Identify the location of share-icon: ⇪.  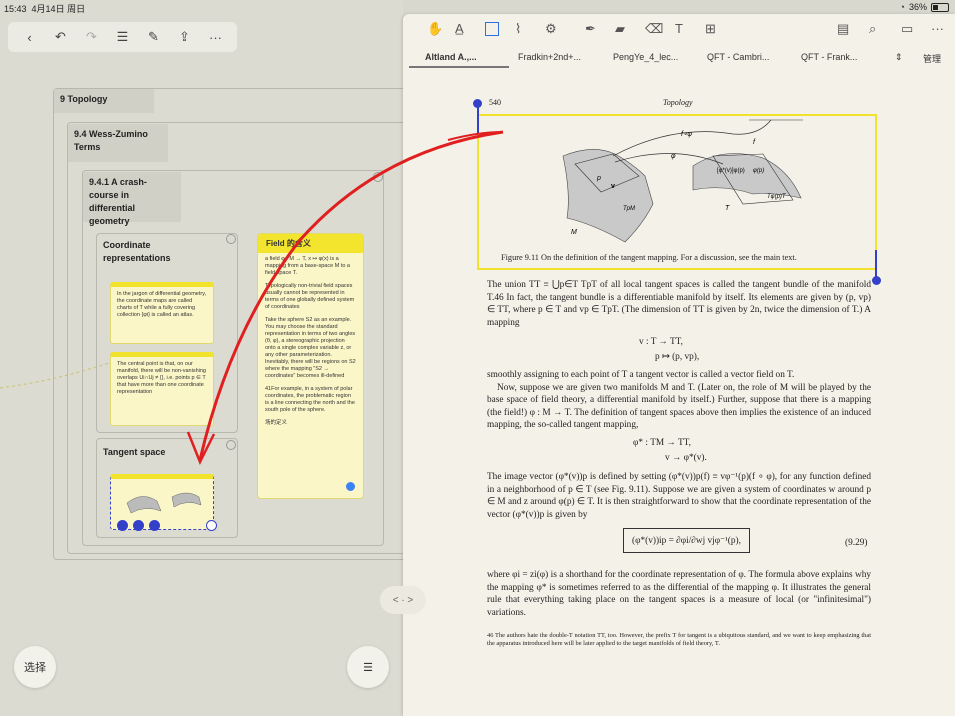
(185, 37).